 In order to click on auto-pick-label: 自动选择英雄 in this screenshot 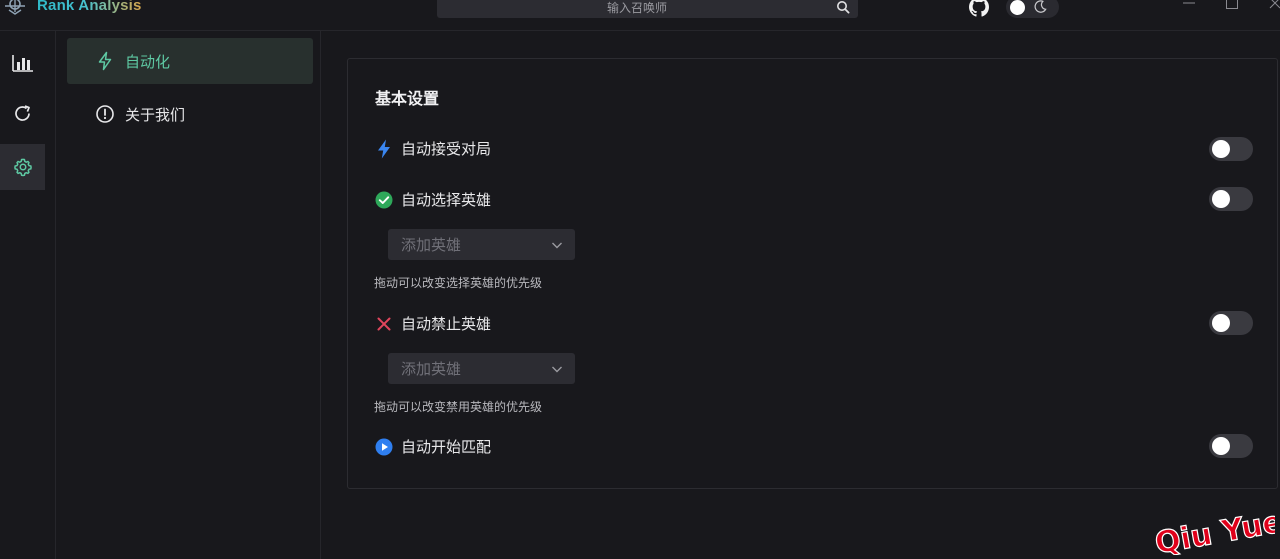, I will do `click(446, 200)`.